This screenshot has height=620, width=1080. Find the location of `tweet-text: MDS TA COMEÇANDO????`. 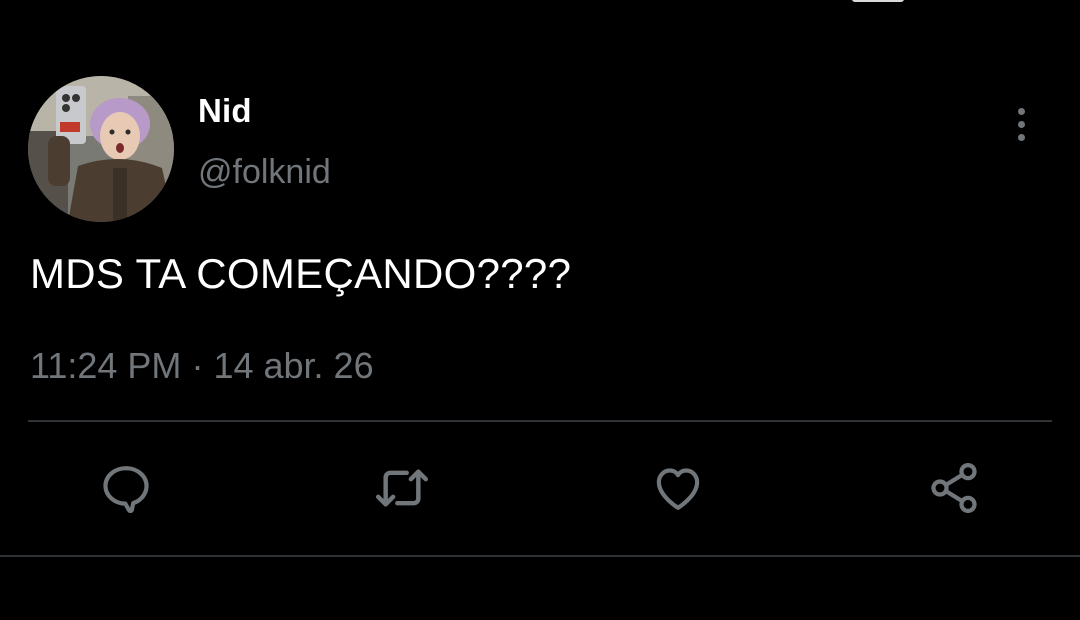

tweet-text: MDS TA COMEÇANDO???? is located at coordinates (301, 273).